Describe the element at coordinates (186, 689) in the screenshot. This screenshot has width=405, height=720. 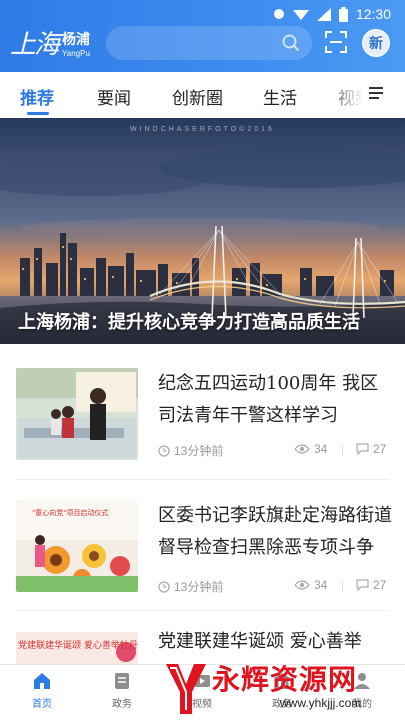
I see `watermark-logo` at that location.